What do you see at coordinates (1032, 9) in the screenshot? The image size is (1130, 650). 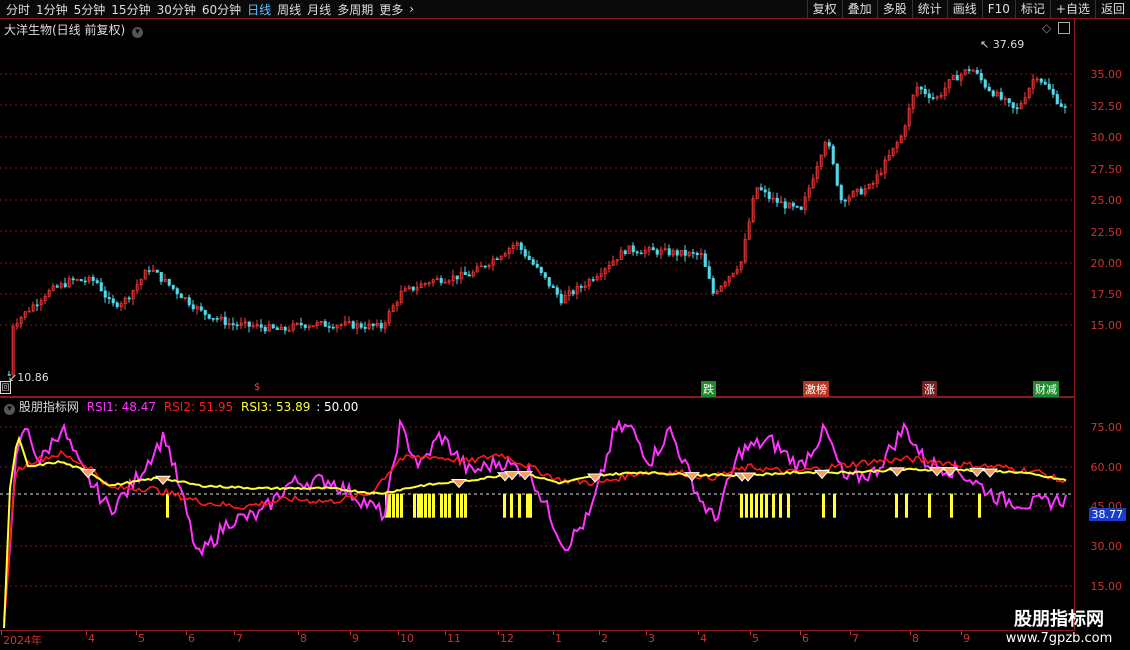 I see `mark-button: 标记` at bounding box center [1032, 9].